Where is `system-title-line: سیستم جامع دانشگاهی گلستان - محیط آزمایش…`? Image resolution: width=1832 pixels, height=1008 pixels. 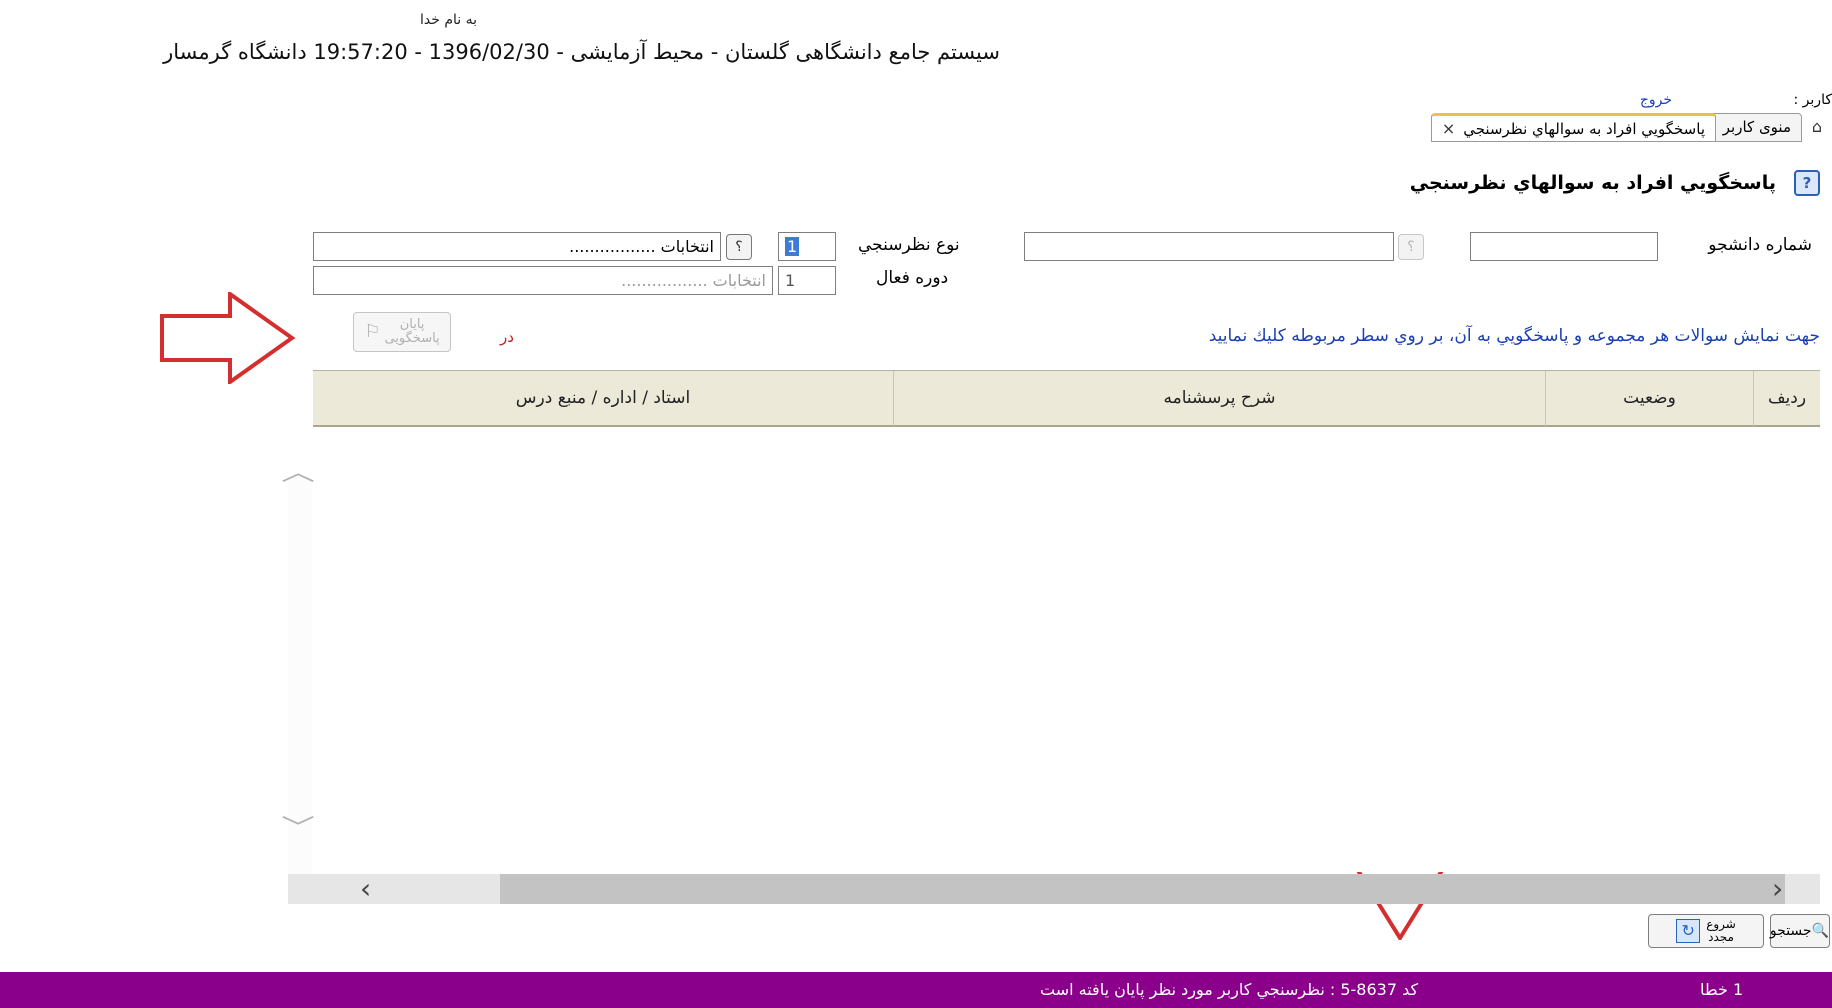
system-title-line: سیستم جامع دانشگاهی گلستان - محیط آزمایش… is located at coordinates (581, 52).